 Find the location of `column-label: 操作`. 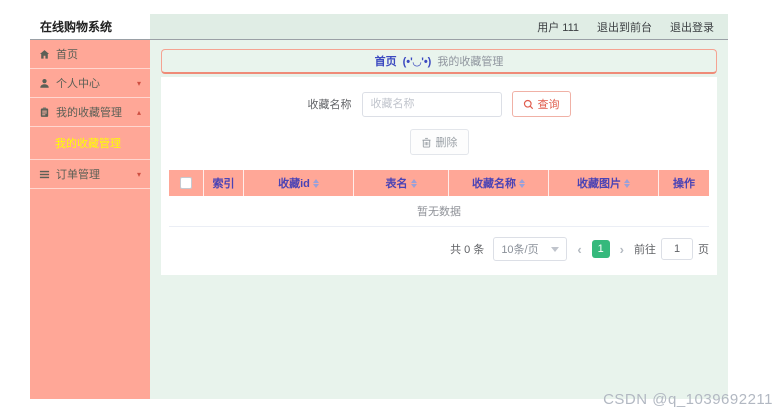

column-label: 操作 is located at coordinates (684, 184).